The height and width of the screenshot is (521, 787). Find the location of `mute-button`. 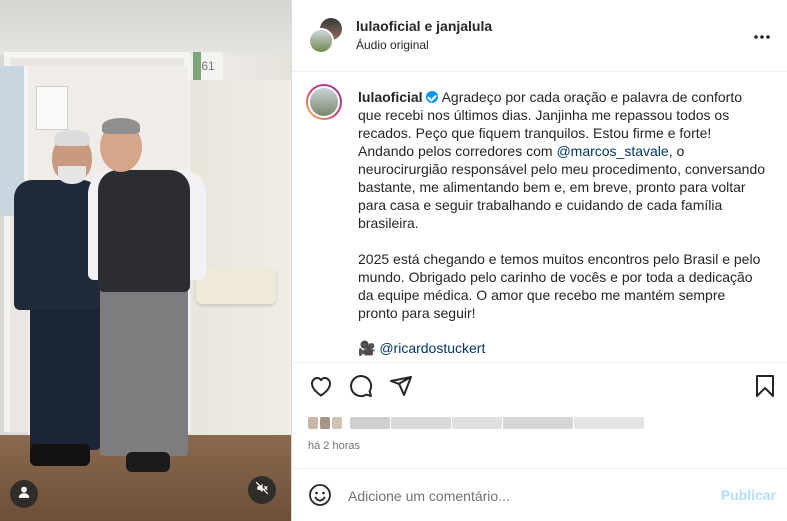

mute-button is located at coordinates (262, 490).